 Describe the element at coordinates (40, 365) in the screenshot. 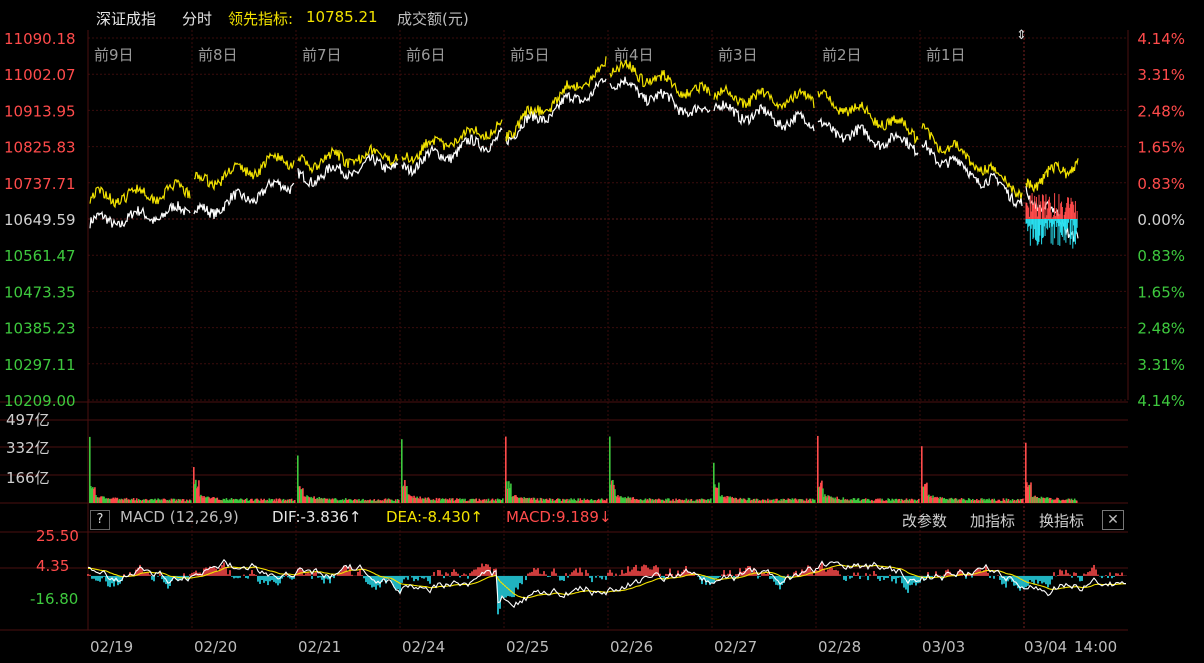

I see `price-tick: 10297.11` at that location.